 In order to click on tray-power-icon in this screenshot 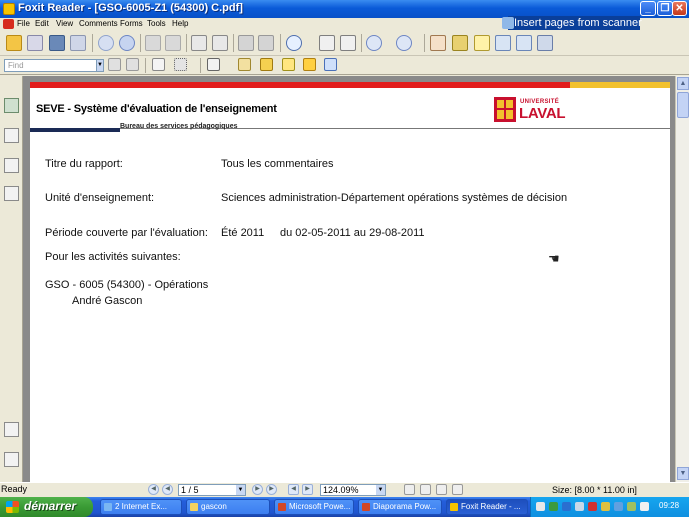, I will do `click(631, 506)`.